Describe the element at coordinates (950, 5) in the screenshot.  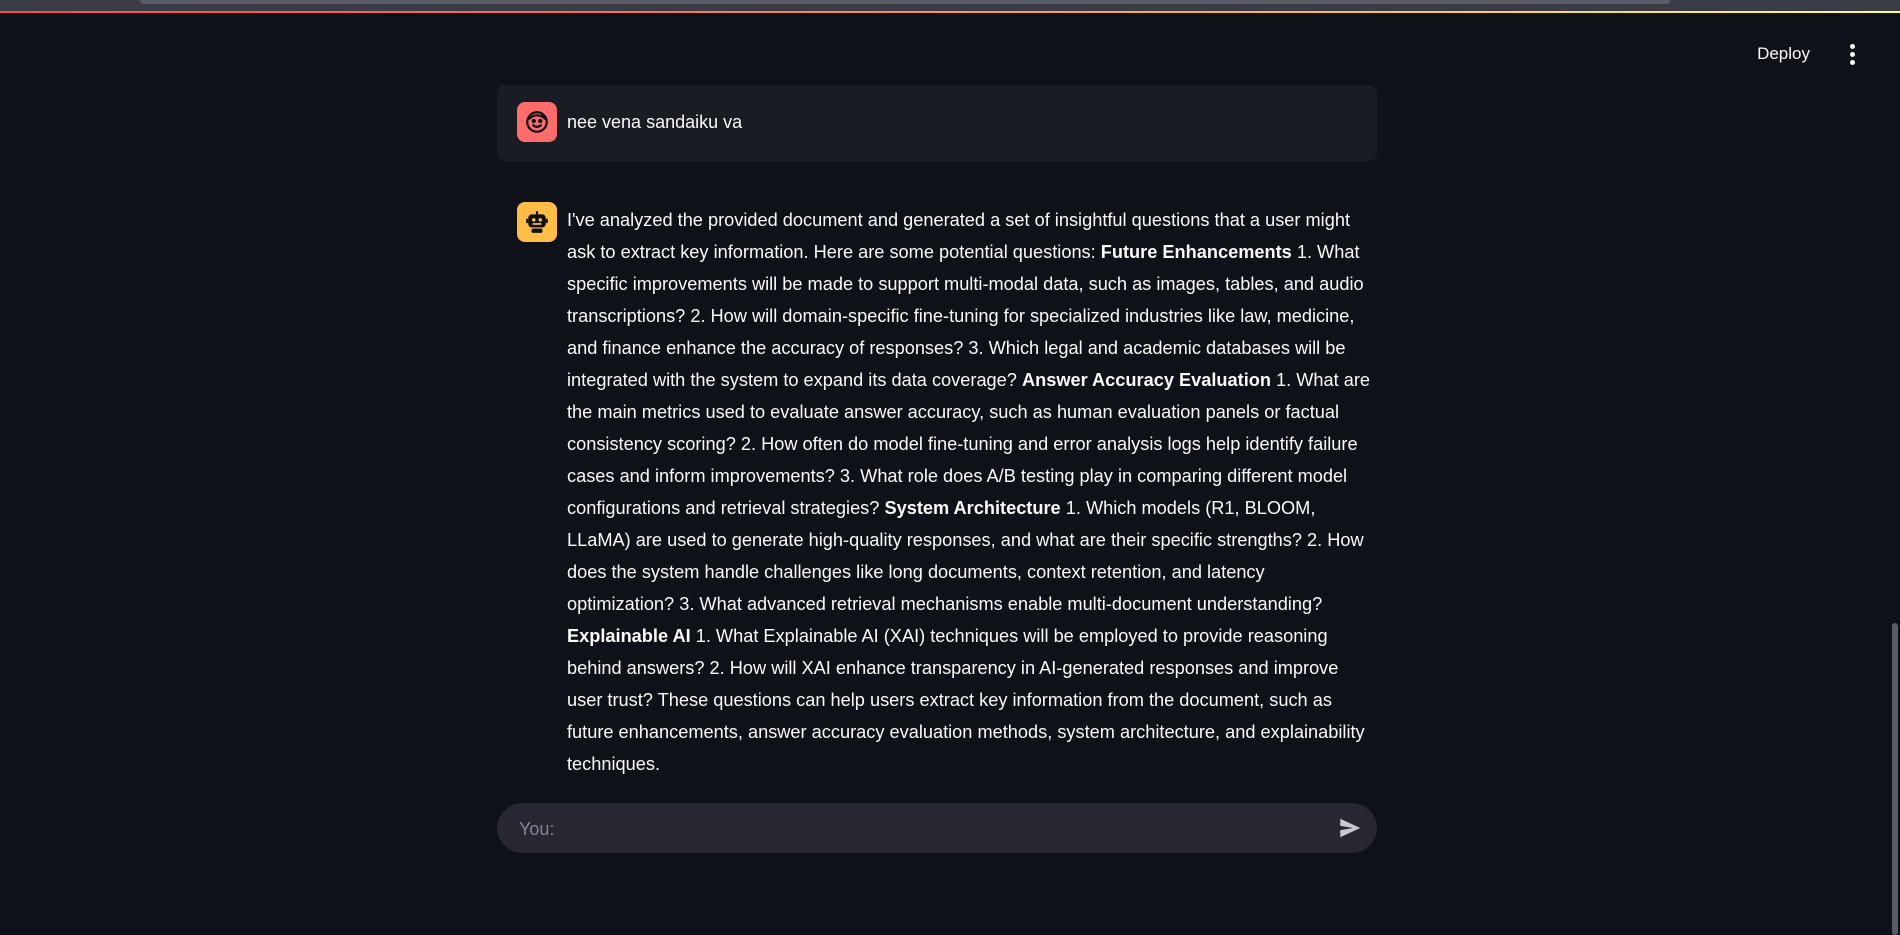
I see `browser-top-strip` at that location.